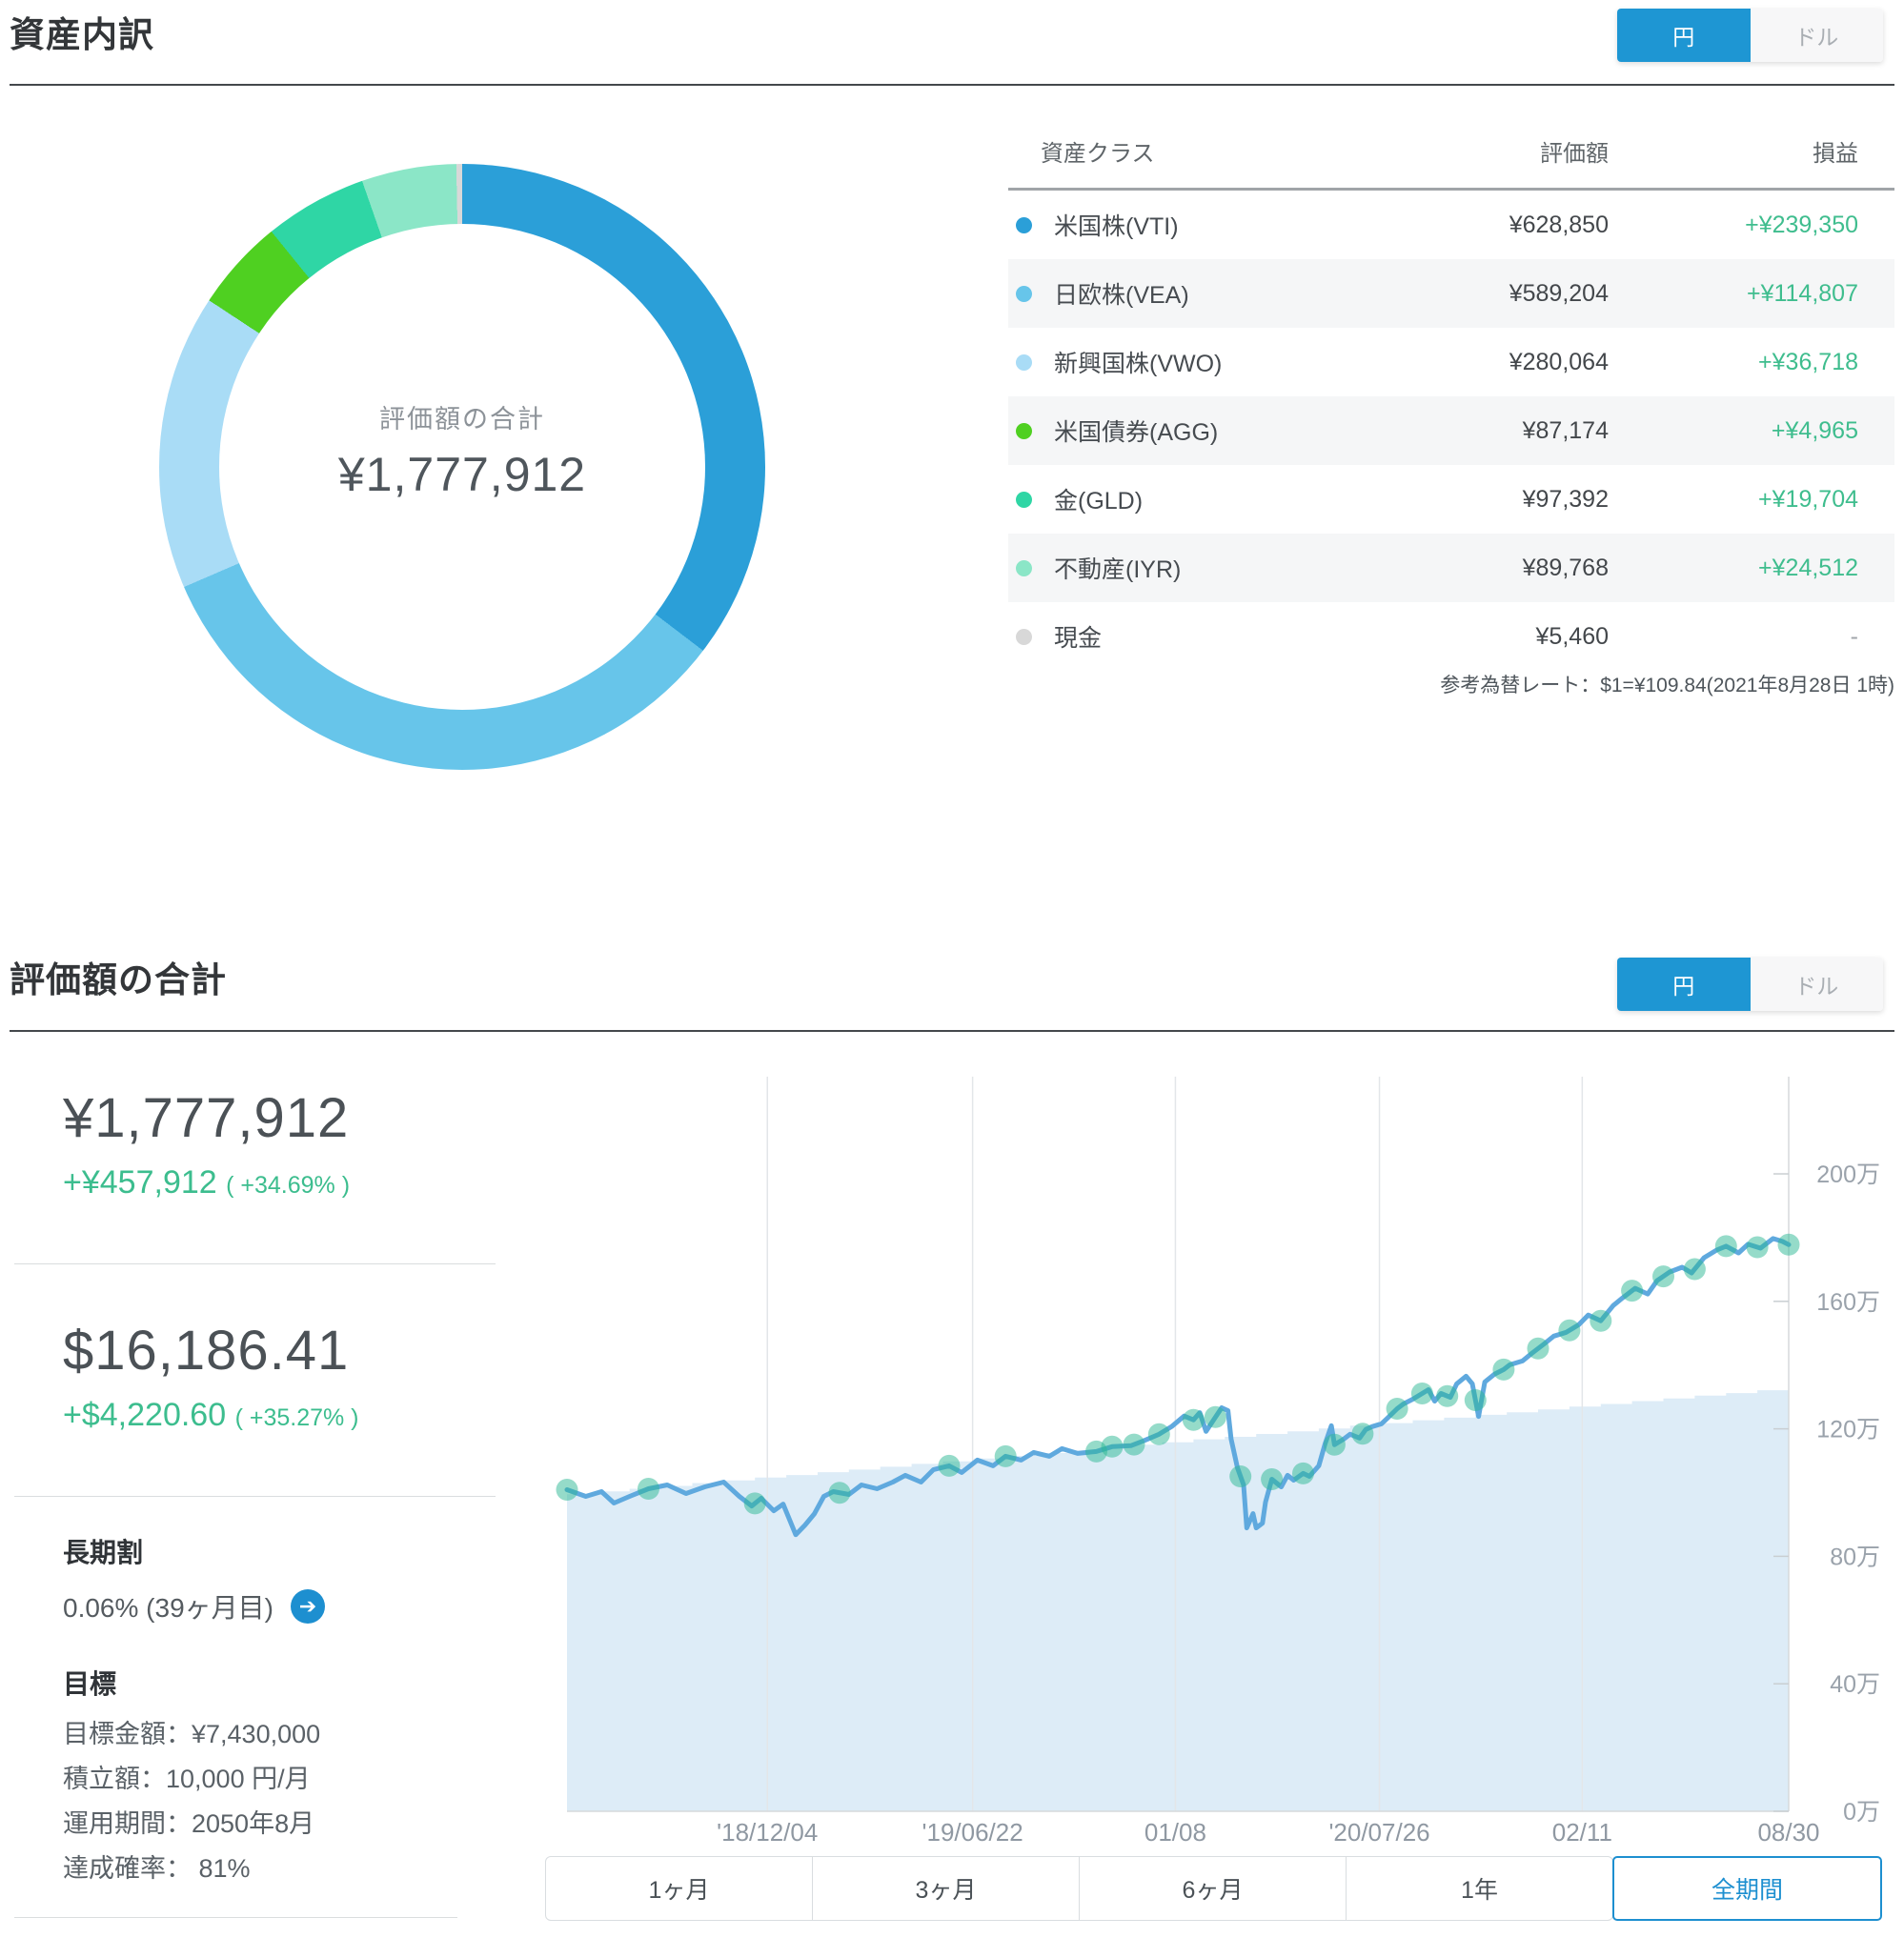  What do you see at coordinates (1801, 224) in the screenshot?
I see `asset-gain: +¥239,350` at bounding box center [1801, 224].